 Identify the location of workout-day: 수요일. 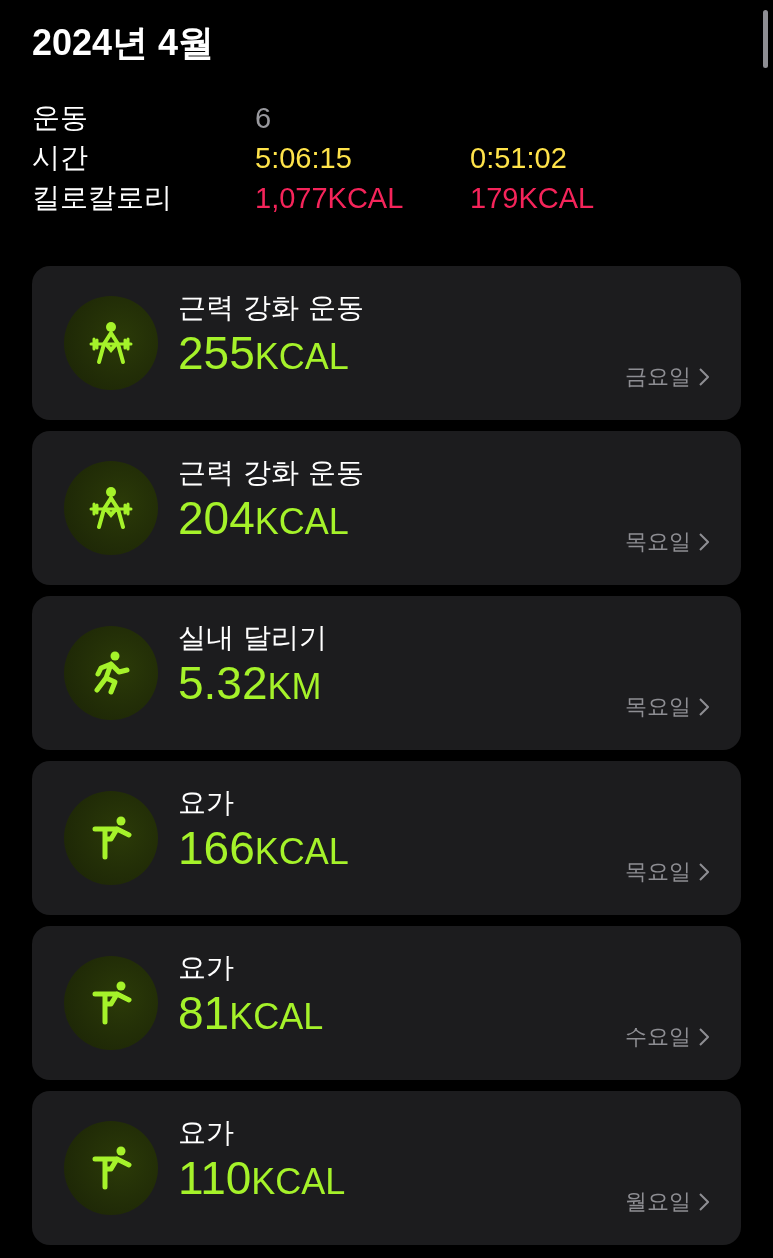
(658, 1037).